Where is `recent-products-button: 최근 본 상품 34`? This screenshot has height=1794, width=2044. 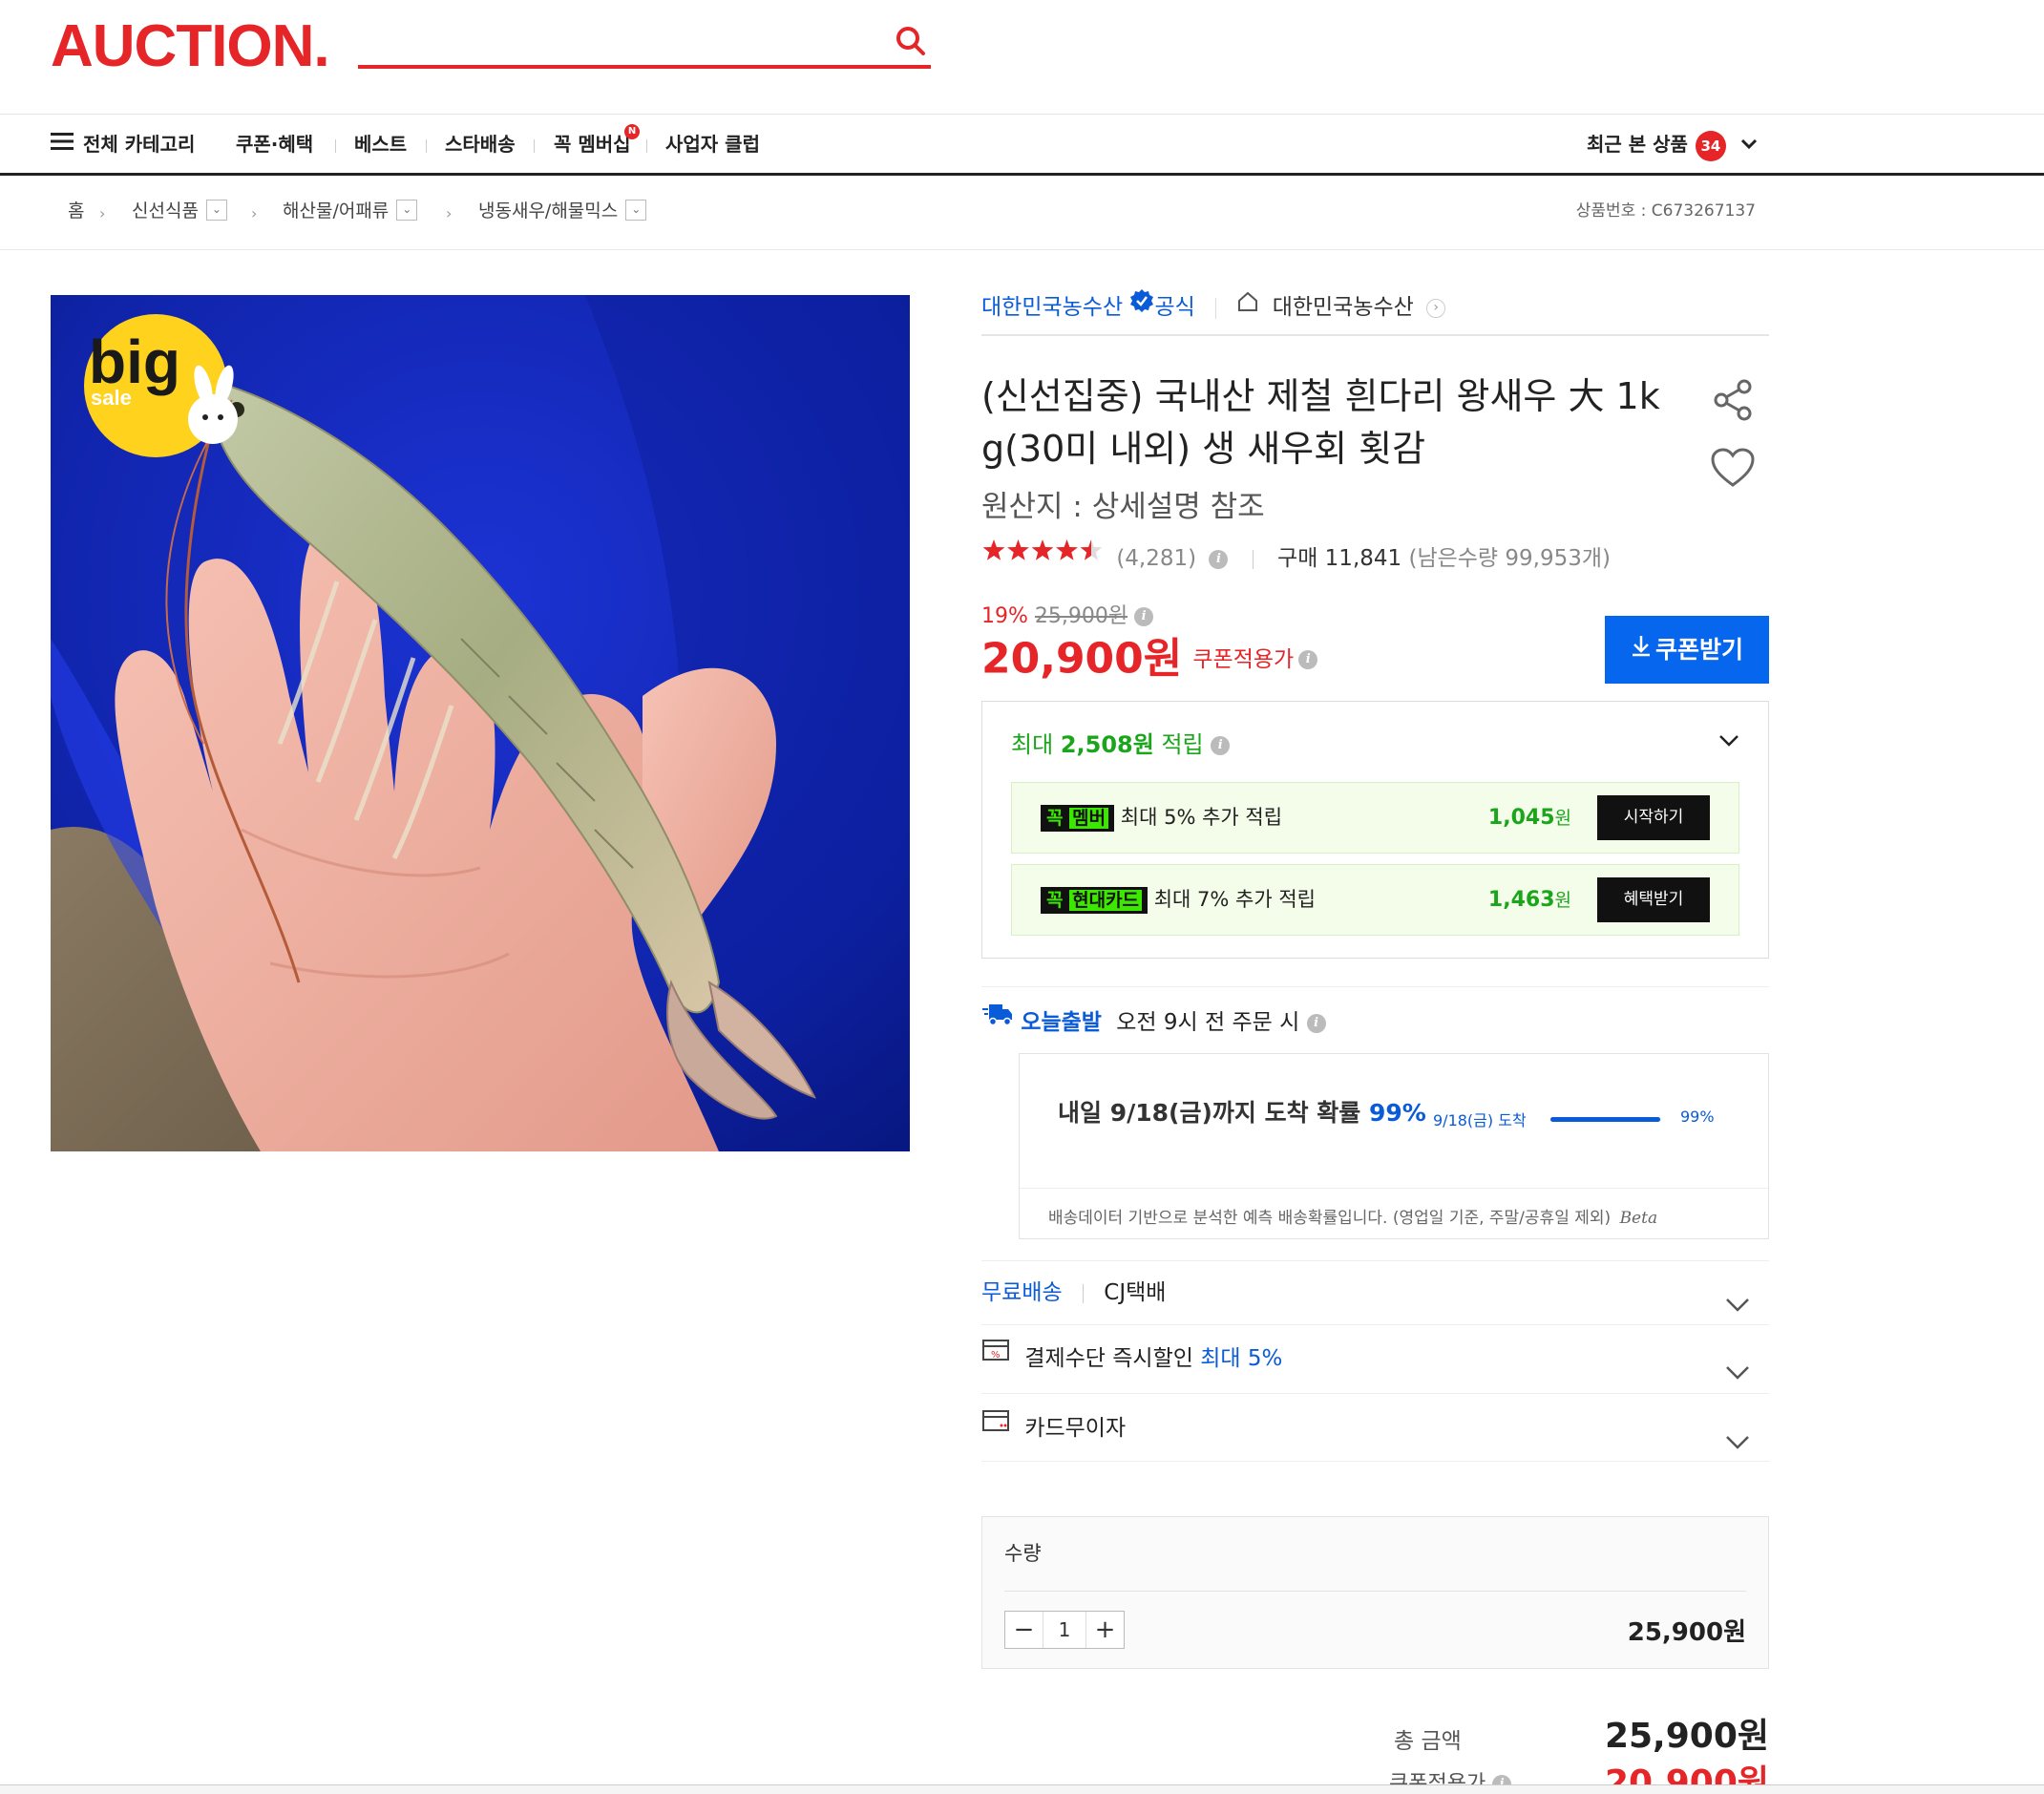 recent-products-button: 최근 본 상품 34 is located at coordinates (1672, 144).